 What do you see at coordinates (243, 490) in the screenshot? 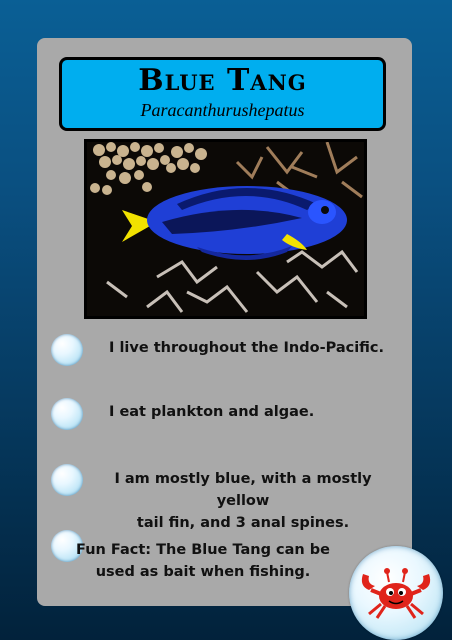
I see `fact-line: I am mostly blue, with a mostly yellow` at bounding box center [243, 490].